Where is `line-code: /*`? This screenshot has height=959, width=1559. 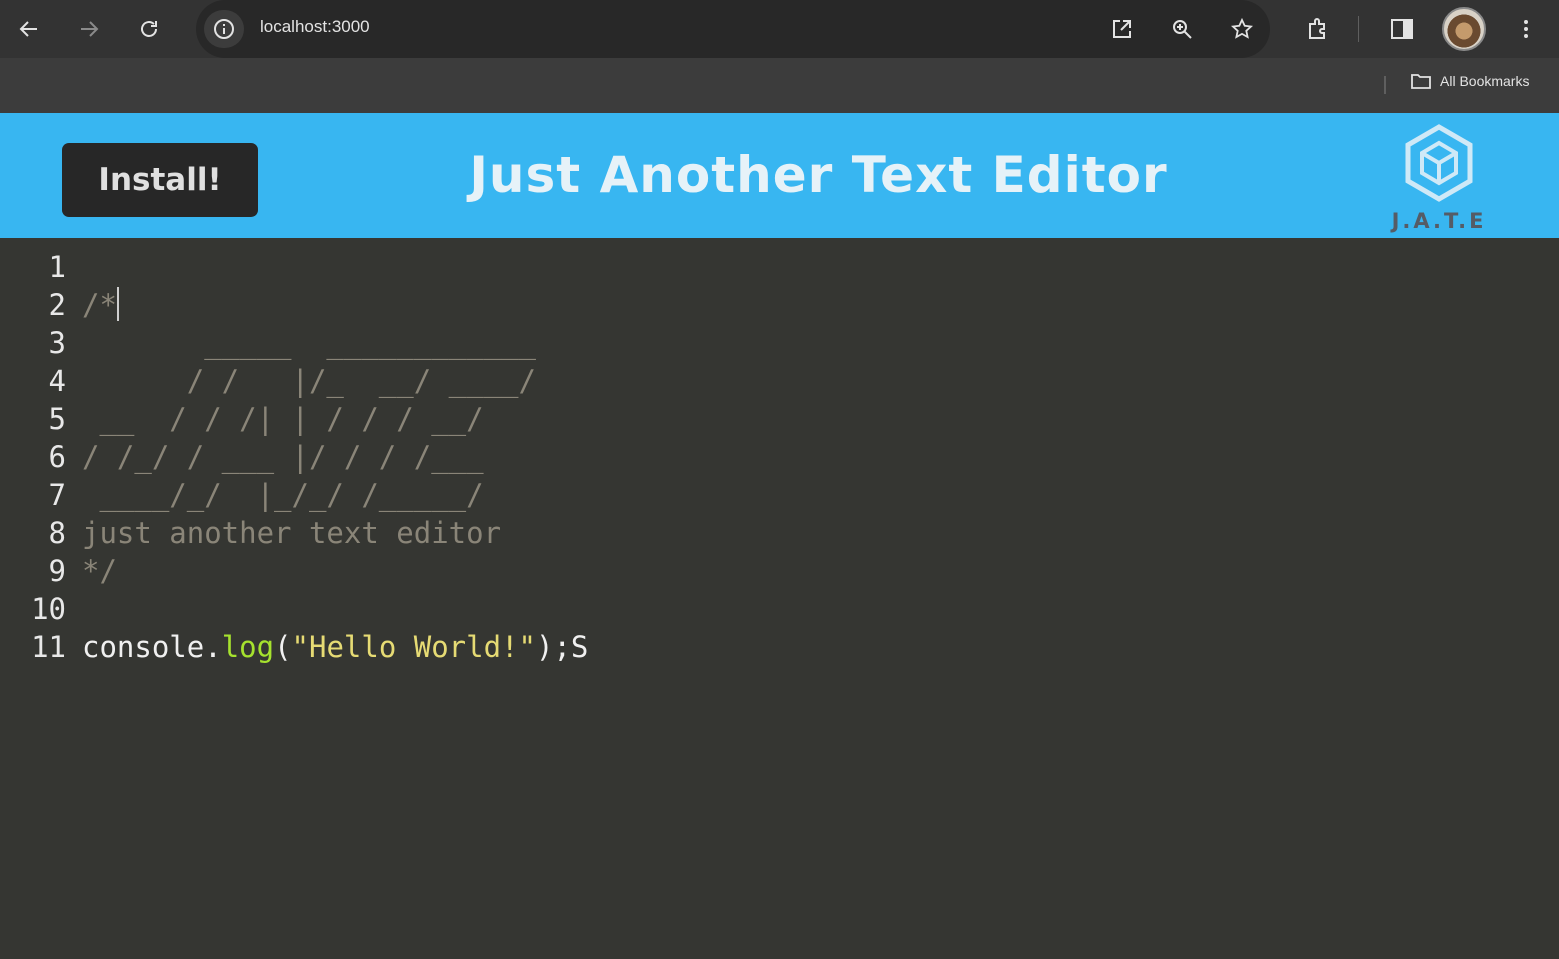 line-code: /* is located at coordinates (100, 305).